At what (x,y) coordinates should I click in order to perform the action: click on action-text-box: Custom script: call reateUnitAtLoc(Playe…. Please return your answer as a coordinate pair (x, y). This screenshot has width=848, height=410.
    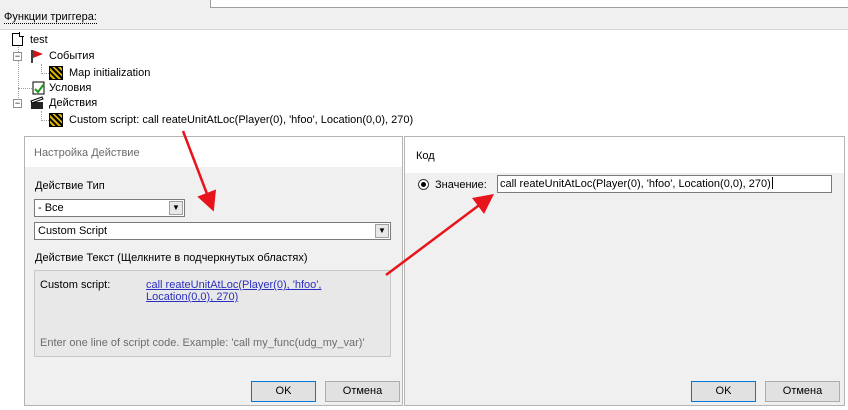
    Looking at the image, I should click on (212, 313).